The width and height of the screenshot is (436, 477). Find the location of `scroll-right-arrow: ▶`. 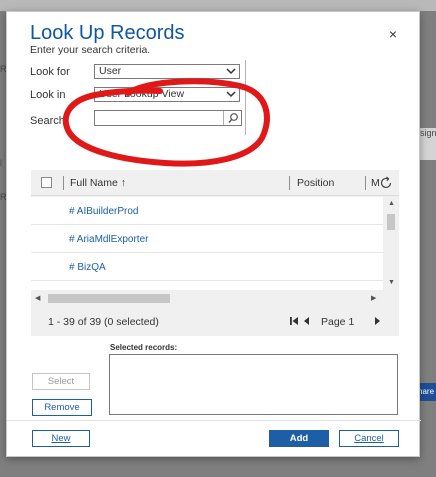

scroll-right-arrow: ▶ is located at coordinates (373, 298).